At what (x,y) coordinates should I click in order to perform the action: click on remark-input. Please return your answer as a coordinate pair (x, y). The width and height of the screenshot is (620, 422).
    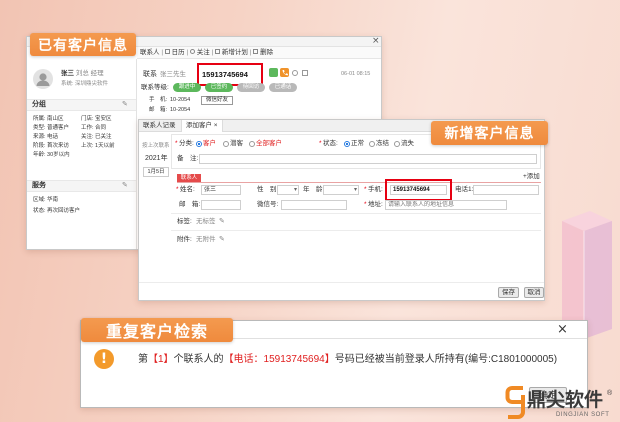
    Looking at the image, I should click on (368, 159).